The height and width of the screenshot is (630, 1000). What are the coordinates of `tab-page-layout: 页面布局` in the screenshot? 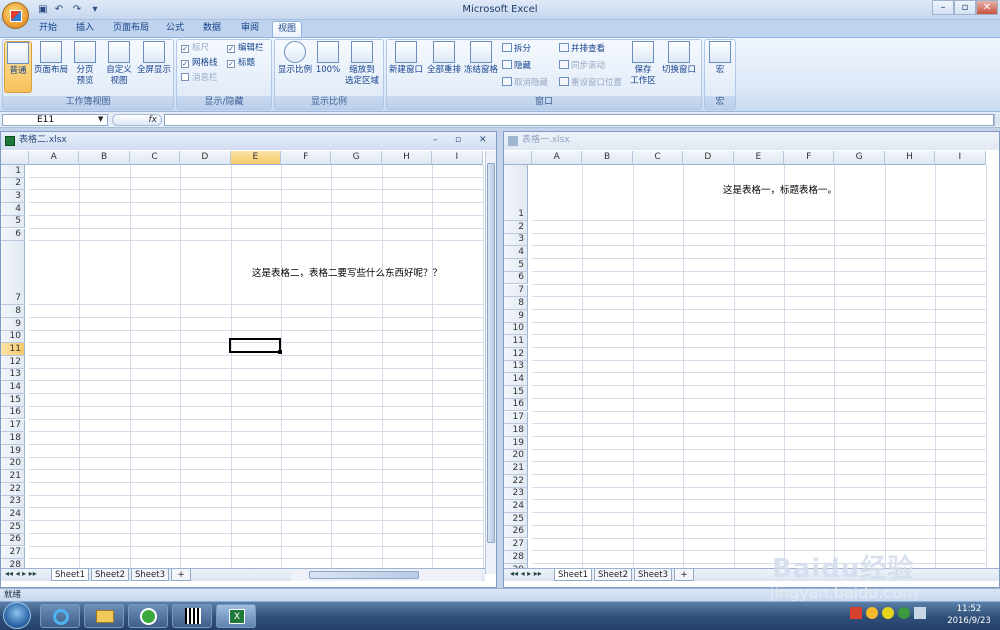 It's located at (131, 29).